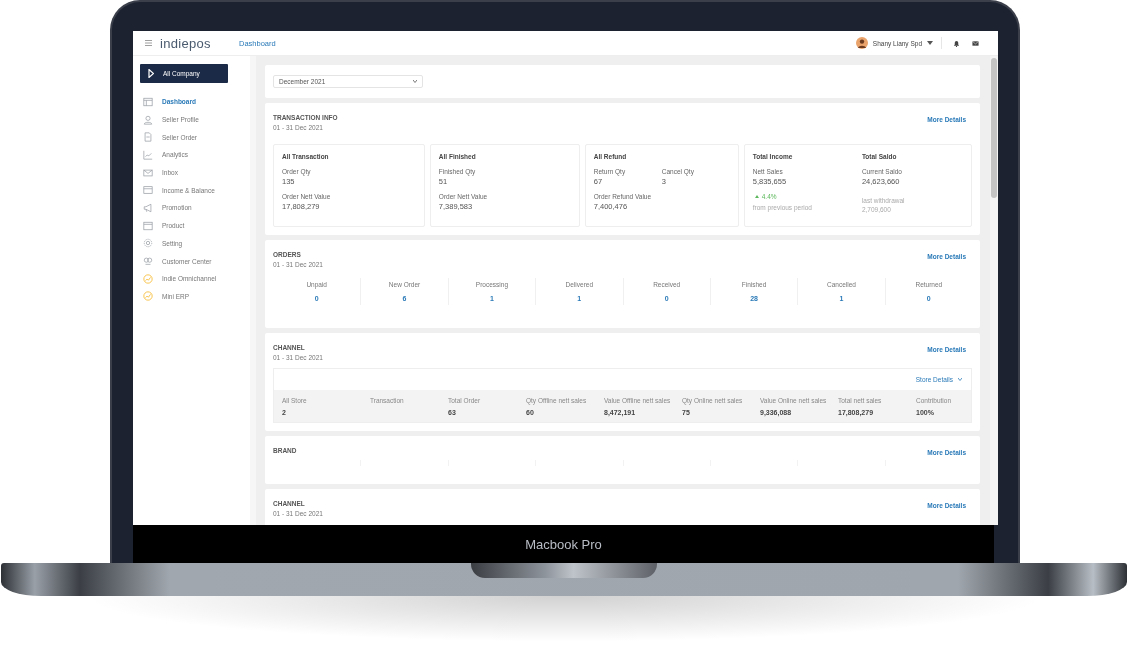  I want to click on line-chart-icon, so click(148, 154).